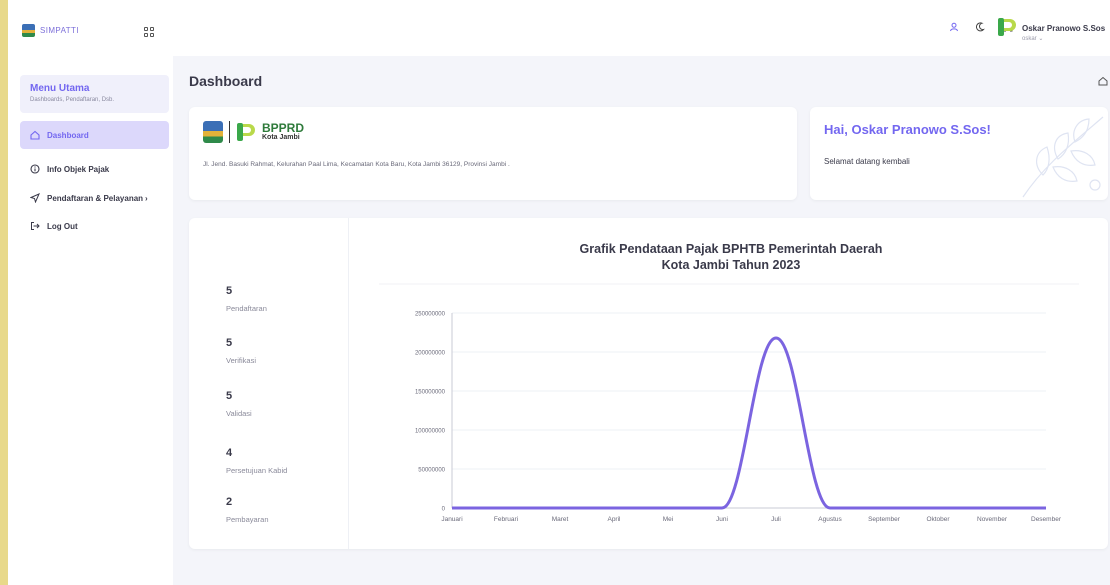 The image size is (1110, 585). What do you see at coordinates (281, 137) in the screenshot?
I see `bpprd-subtitle: Kota Jambi` at bounding box center [281, 137].